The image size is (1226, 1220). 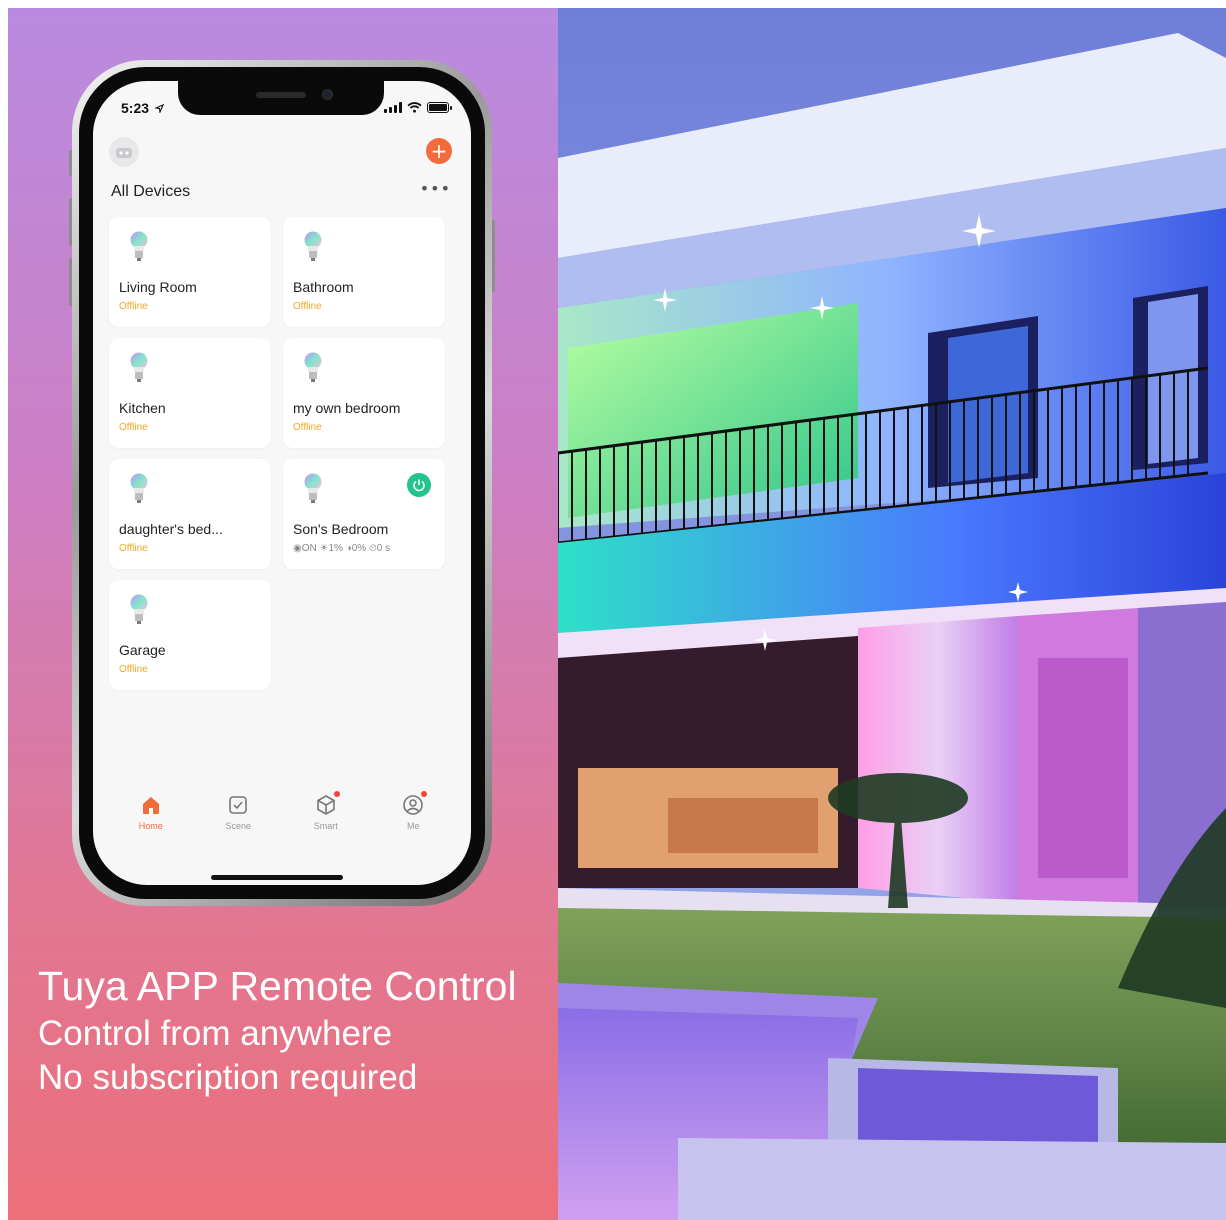 I want to click on device-name: Living Room, so click(x=158, y=287).